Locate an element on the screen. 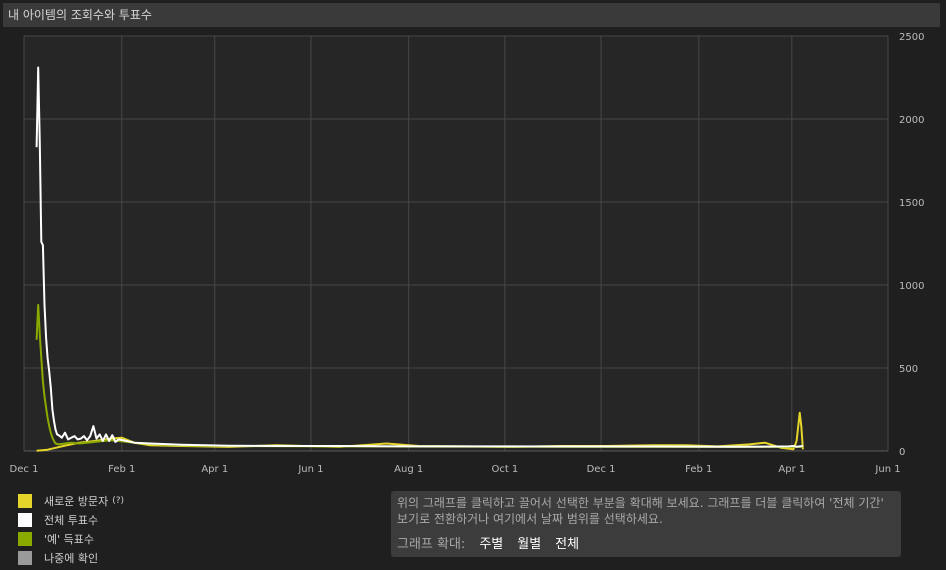 This screenshot has width=946, height=570. y-tick-label: 1500 is located at coordinates (911, 203).